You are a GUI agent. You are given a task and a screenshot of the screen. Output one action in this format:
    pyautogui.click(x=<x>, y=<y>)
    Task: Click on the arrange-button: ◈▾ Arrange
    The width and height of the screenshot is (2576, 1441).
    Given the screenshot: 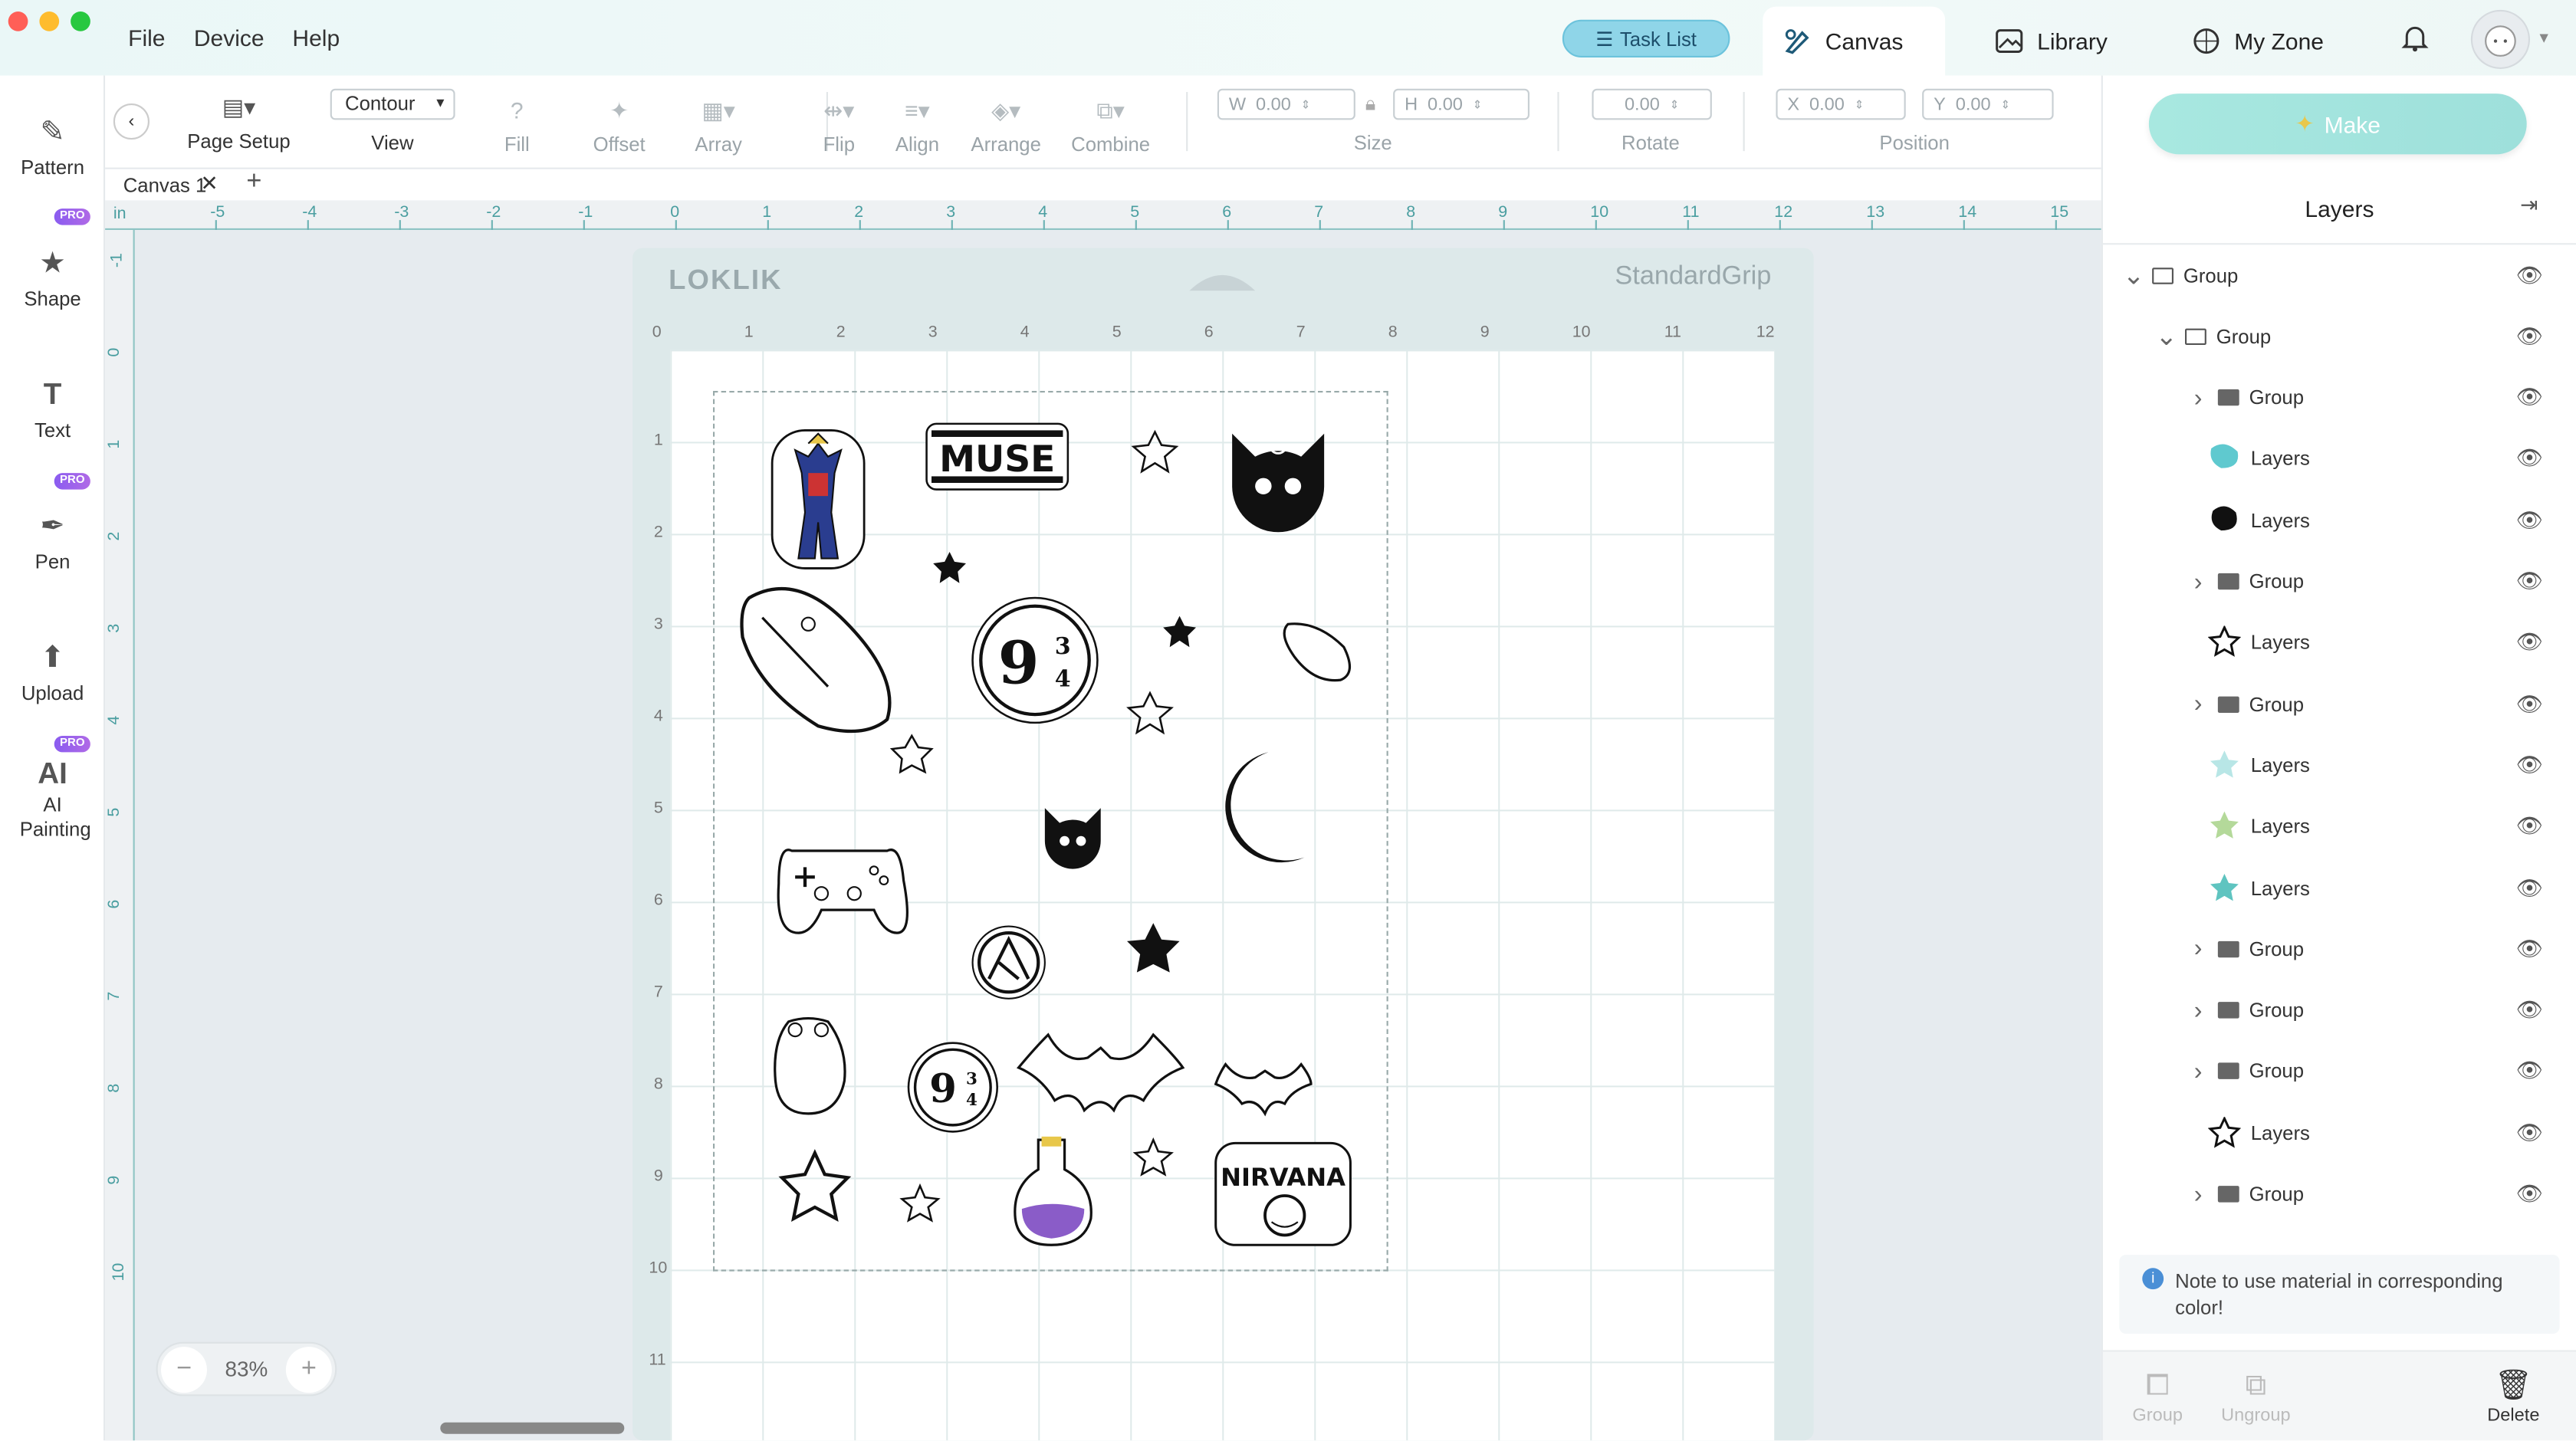 What is the action you would take?
    pyautogui.click(x=1006, y=125)
    